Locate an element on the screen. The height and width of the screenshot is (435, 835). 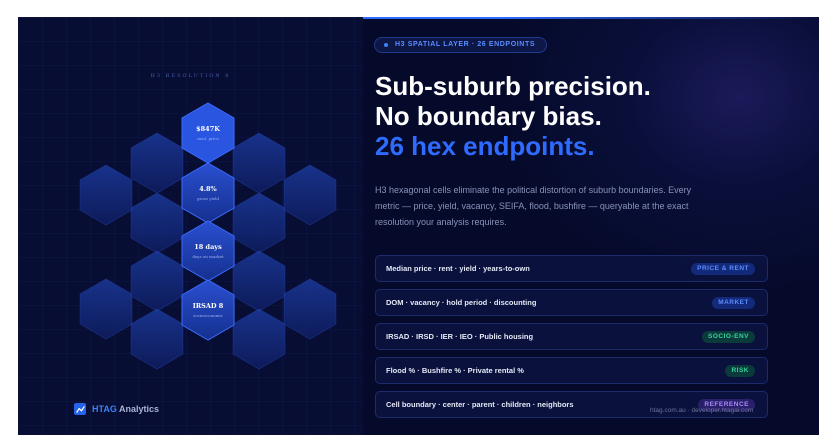
stat-hex-cell: 4.8% gross yield is located at coordinates (208, 193).